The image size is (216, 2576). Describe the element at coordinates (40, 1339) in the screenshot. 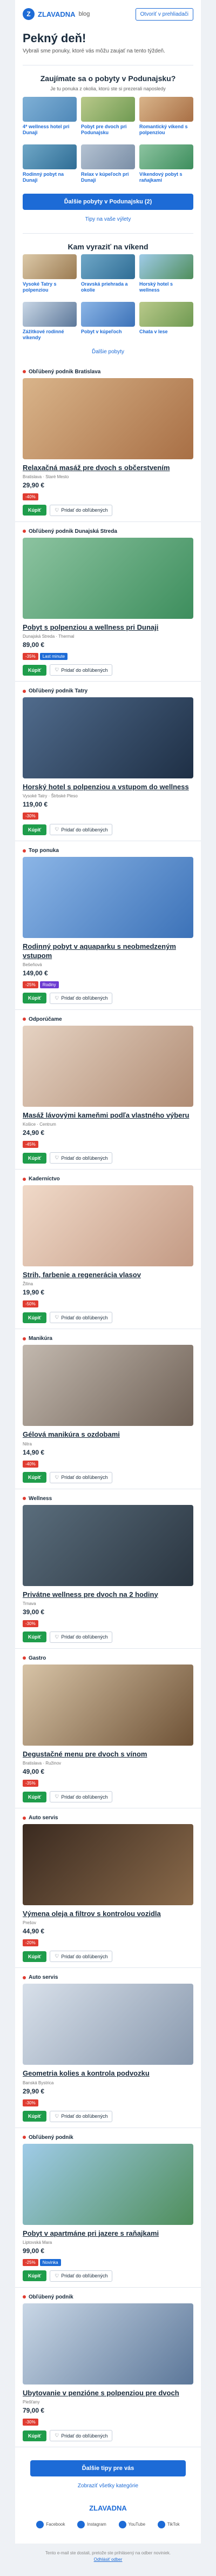

I see `item-category-label: Manikúra` at that location.